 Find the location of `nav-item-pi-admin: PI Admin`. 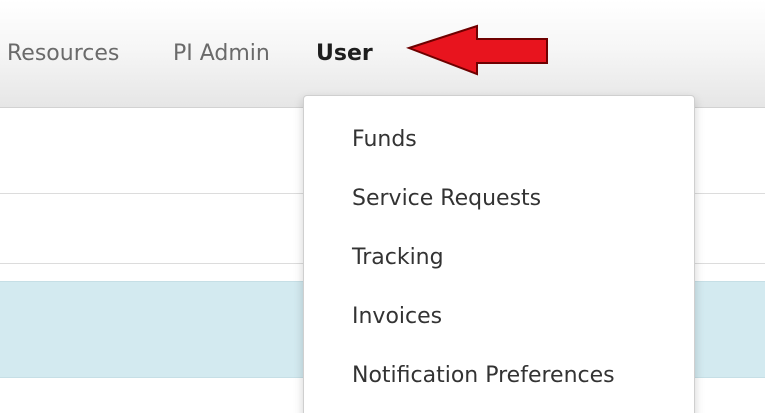

nav-item-pi-admin: PI Admin is located at coordinates (221, 54).